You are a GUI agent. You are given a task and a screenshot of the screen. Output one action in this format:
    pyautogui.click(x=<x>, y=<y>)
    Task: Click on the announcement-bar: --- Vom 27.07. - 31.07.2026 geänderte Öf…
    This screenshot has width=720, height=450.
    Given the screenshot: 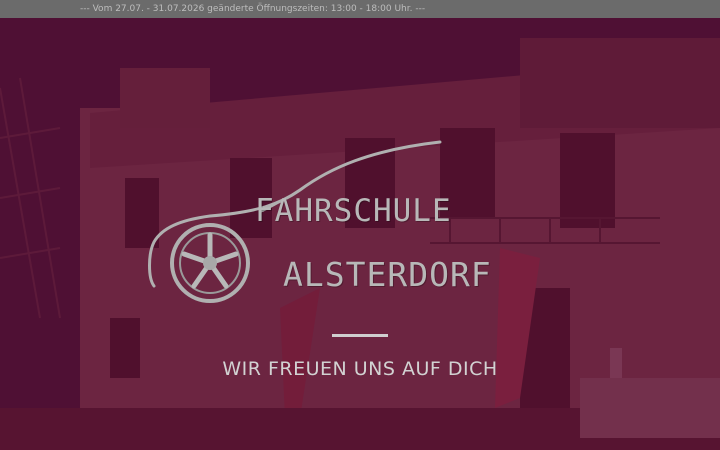 What is the action you would take?
    pyautogui.click(x=360, y=9)
    